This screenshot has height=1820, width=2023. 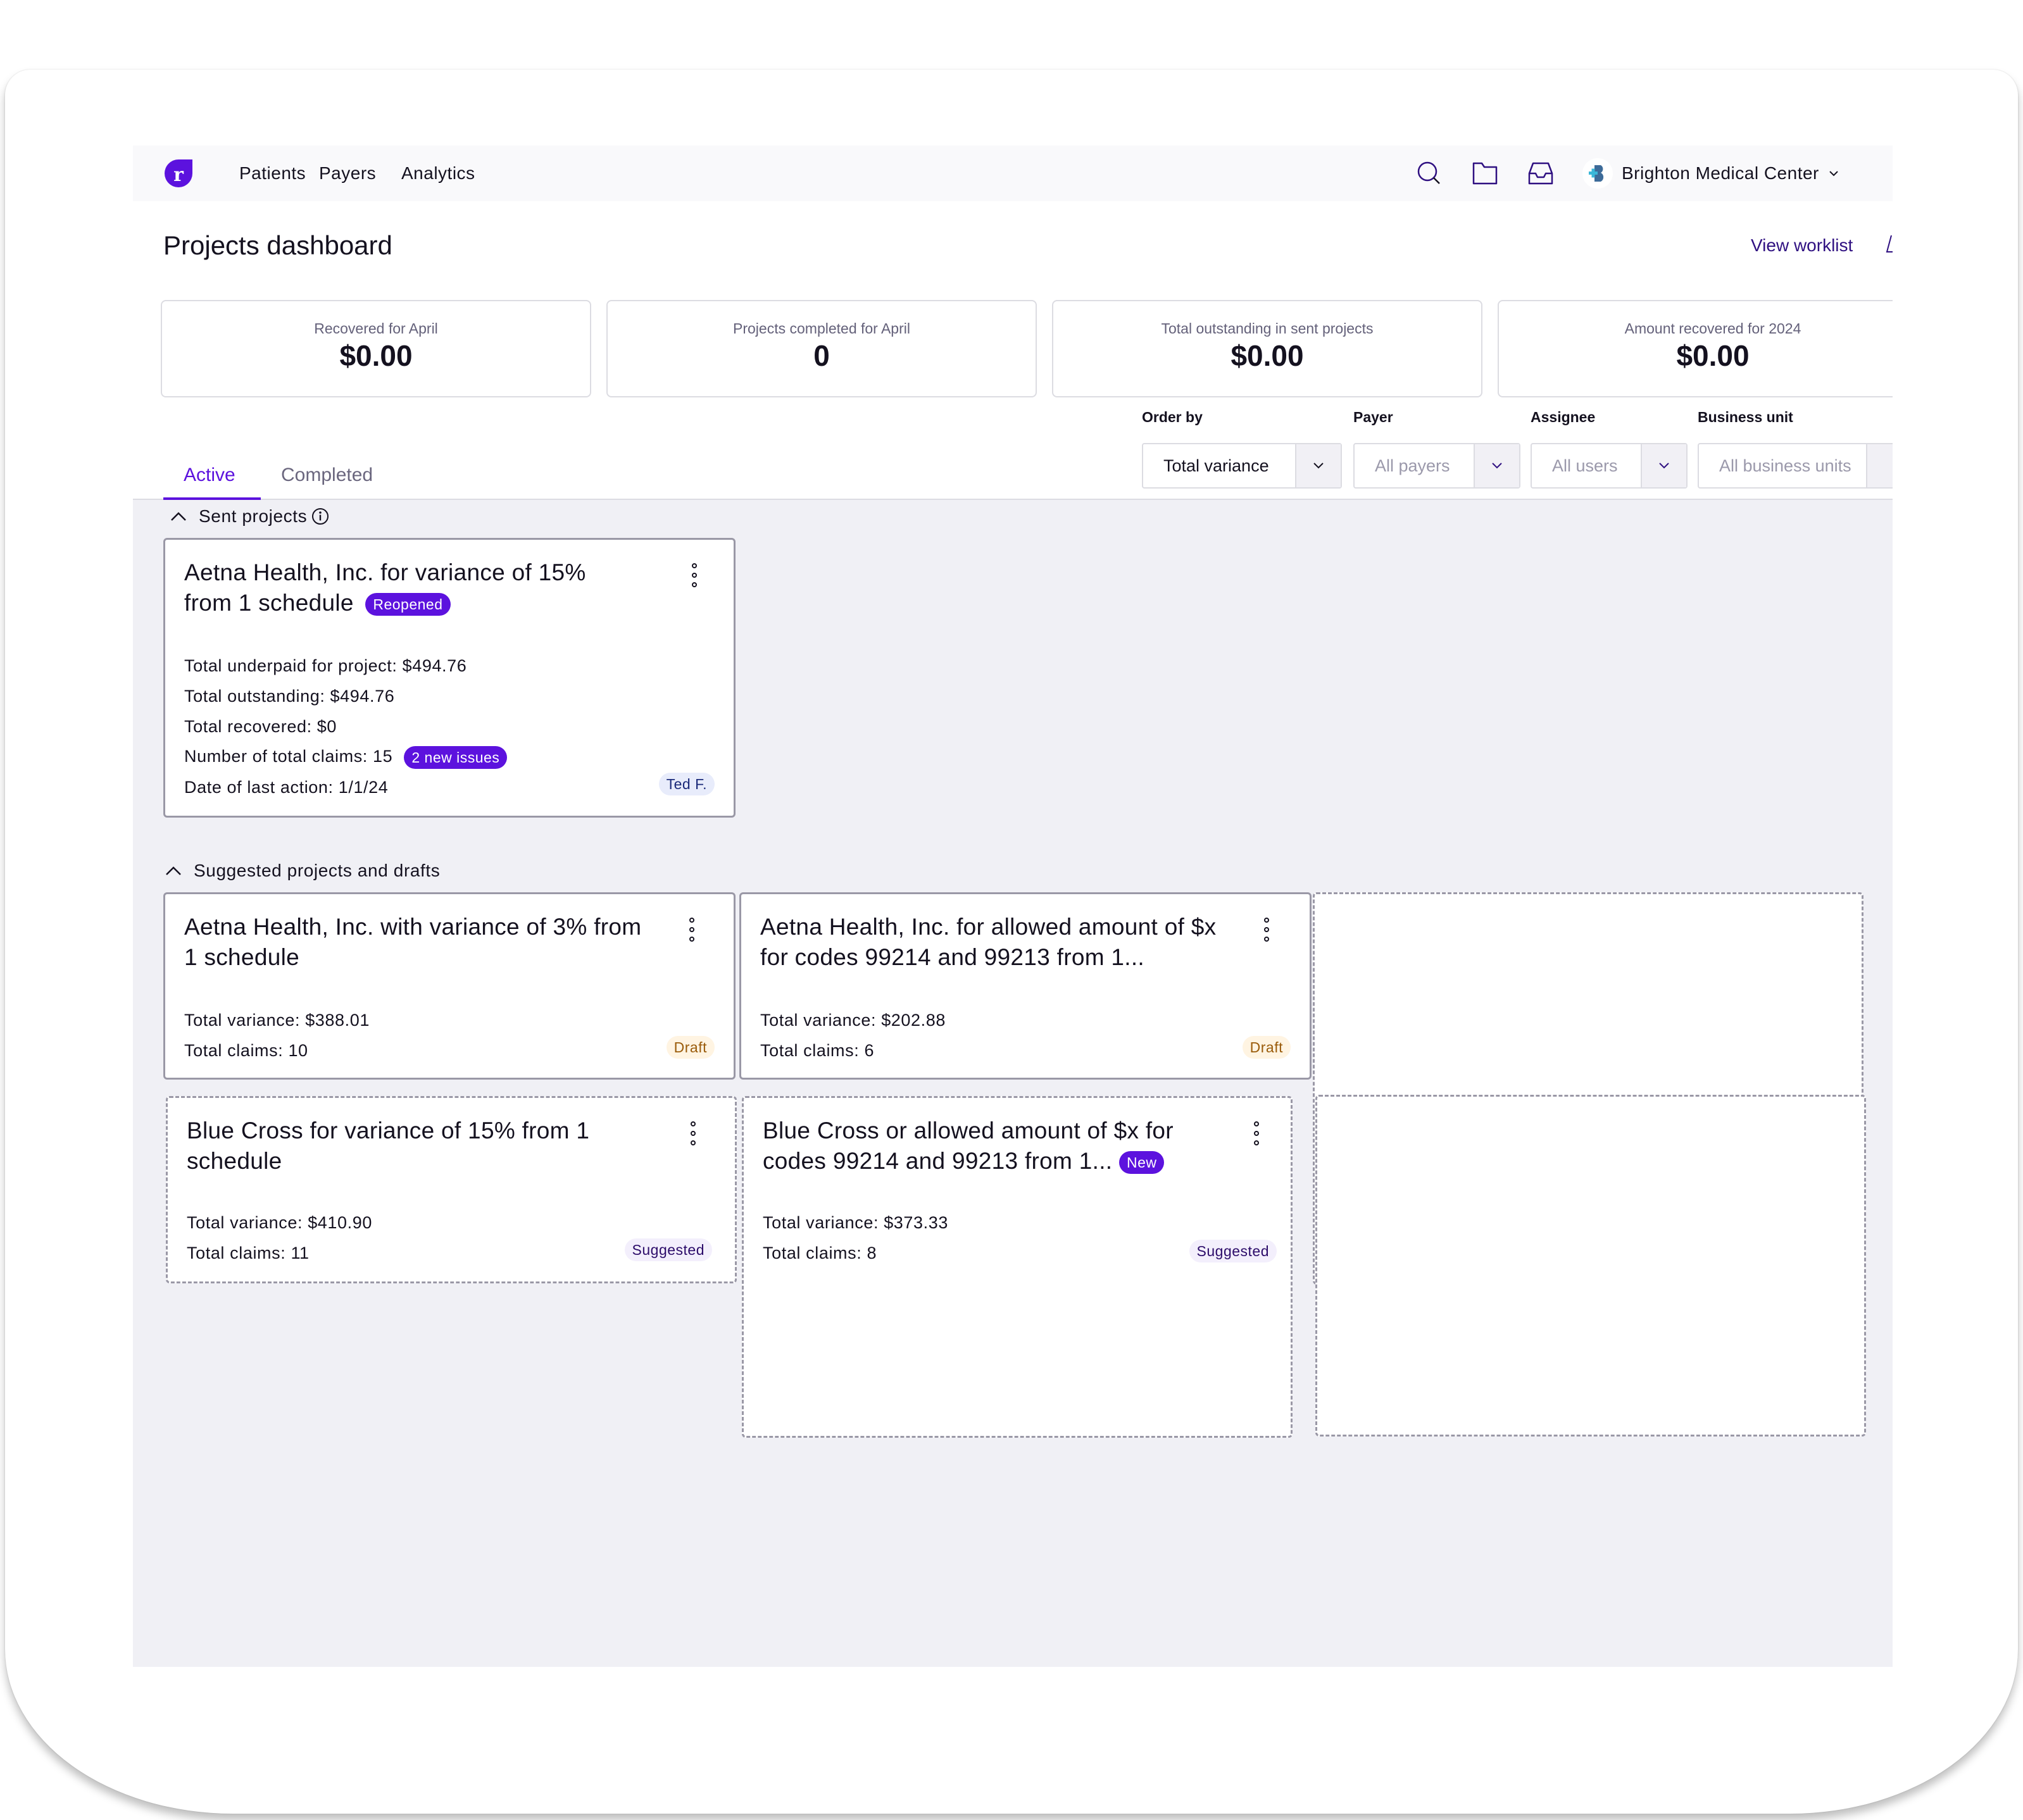 I want to click on new-badge: New, so click(x=1141, y=1163).